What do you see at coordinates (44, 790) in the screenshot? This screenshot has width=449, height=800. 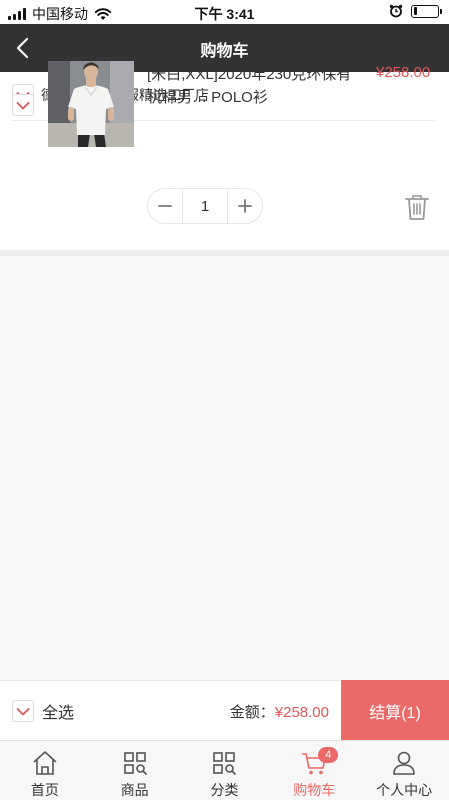 I see `tab-label: 首页` at bounding box center [44, 790].